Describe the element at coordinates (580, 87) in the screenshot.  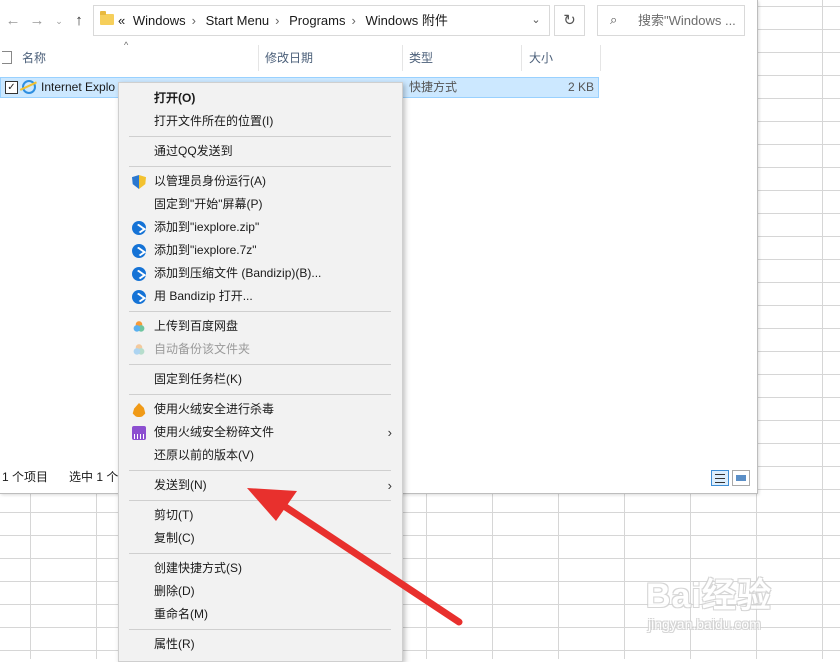
I see `file-size: 2 KB` at that location.